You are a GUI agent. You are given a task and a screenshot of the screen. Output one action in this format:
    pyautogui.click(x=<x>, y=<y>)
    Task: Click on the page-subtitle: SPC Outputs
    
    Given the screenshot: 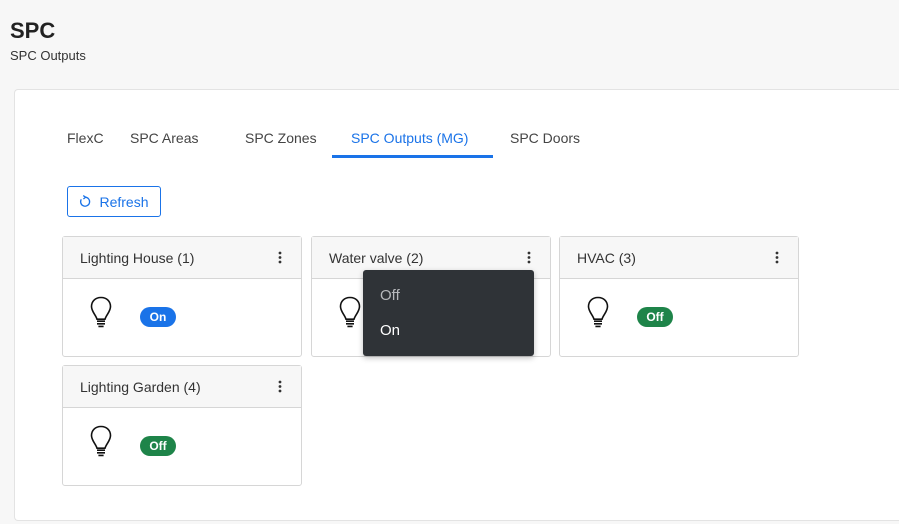 What is the action you would take?
    pyautogui.click(x=48, y=55)
    